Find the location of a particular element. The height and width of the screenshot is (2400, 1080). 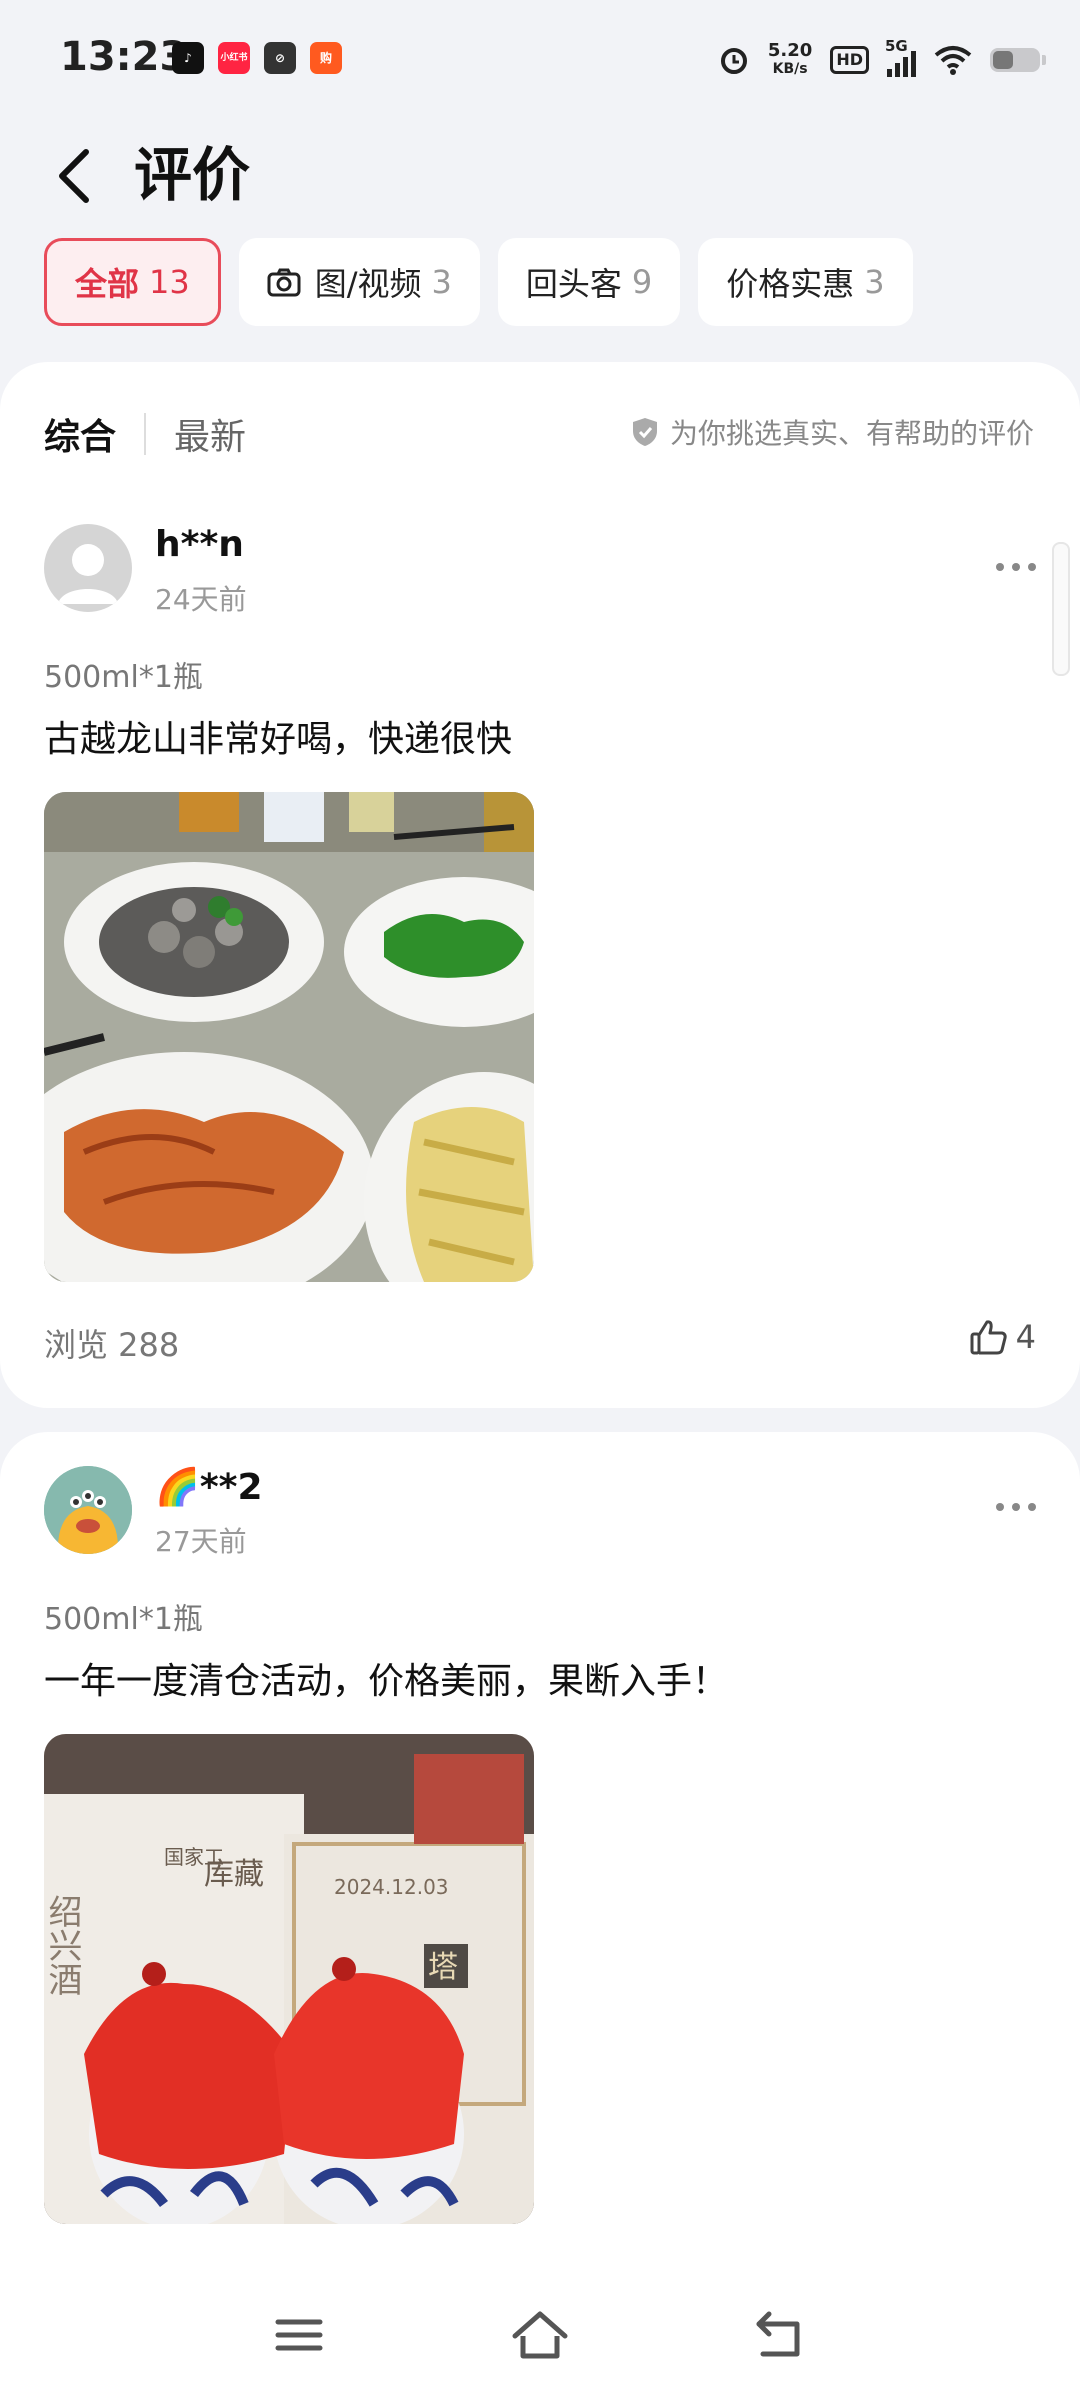

review-text: 古越龙山非常好喝，快递很快 is located at coordinates (278, 739).